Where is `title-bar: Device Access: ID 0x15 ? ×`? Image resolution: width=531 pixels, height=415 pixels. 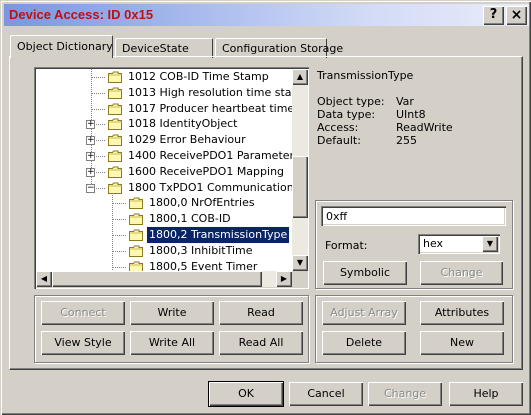
title-bar: Device Access: ID 0x15 ? × is located at coordinates (266, 15).